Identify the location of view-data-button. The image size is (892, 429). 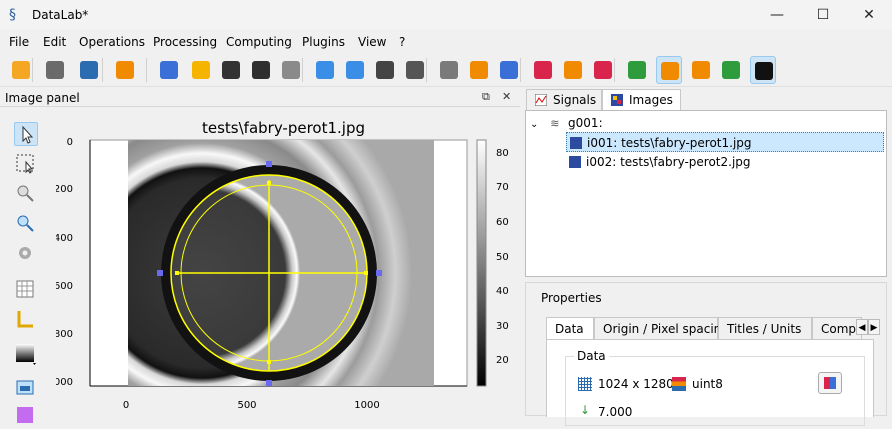
(830, 383).